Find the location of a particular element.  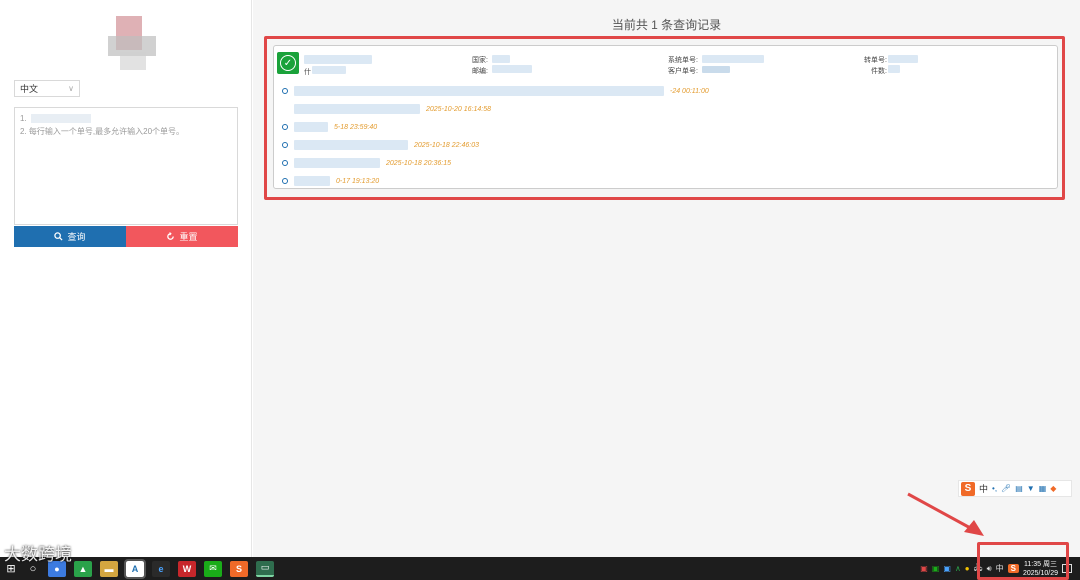

result-count-title: 当前共 1 条查询记录 is located at coordinates (666, 25).